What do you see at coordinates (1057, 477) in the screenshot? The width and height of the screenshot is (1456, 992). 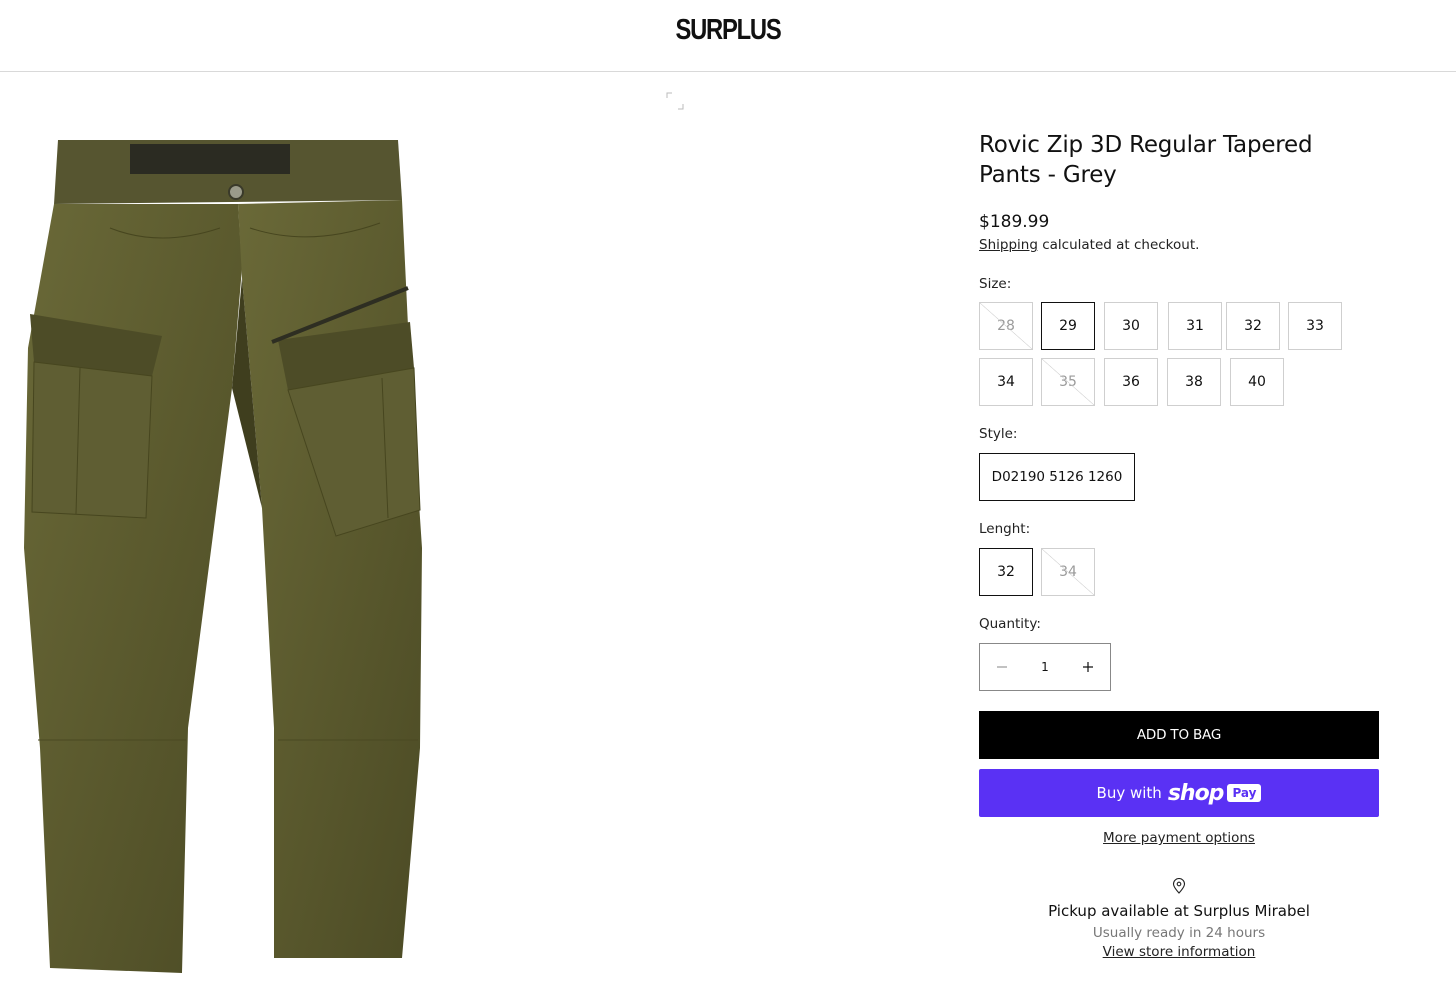 I see `style-option: D02190 5126 1260` at bounding box center [1057, 477].